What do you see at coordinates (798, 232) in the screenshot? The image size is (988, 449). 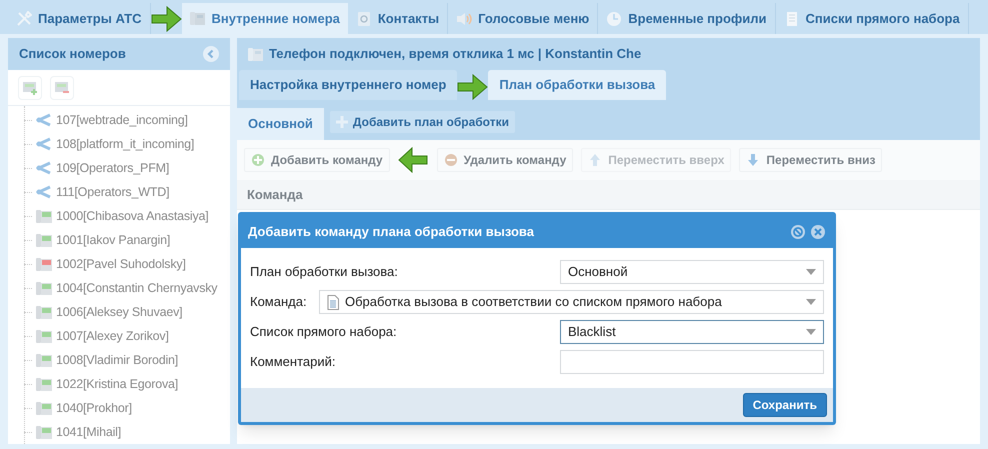 I see `minimize-icon` at bounding box center [798, 232].